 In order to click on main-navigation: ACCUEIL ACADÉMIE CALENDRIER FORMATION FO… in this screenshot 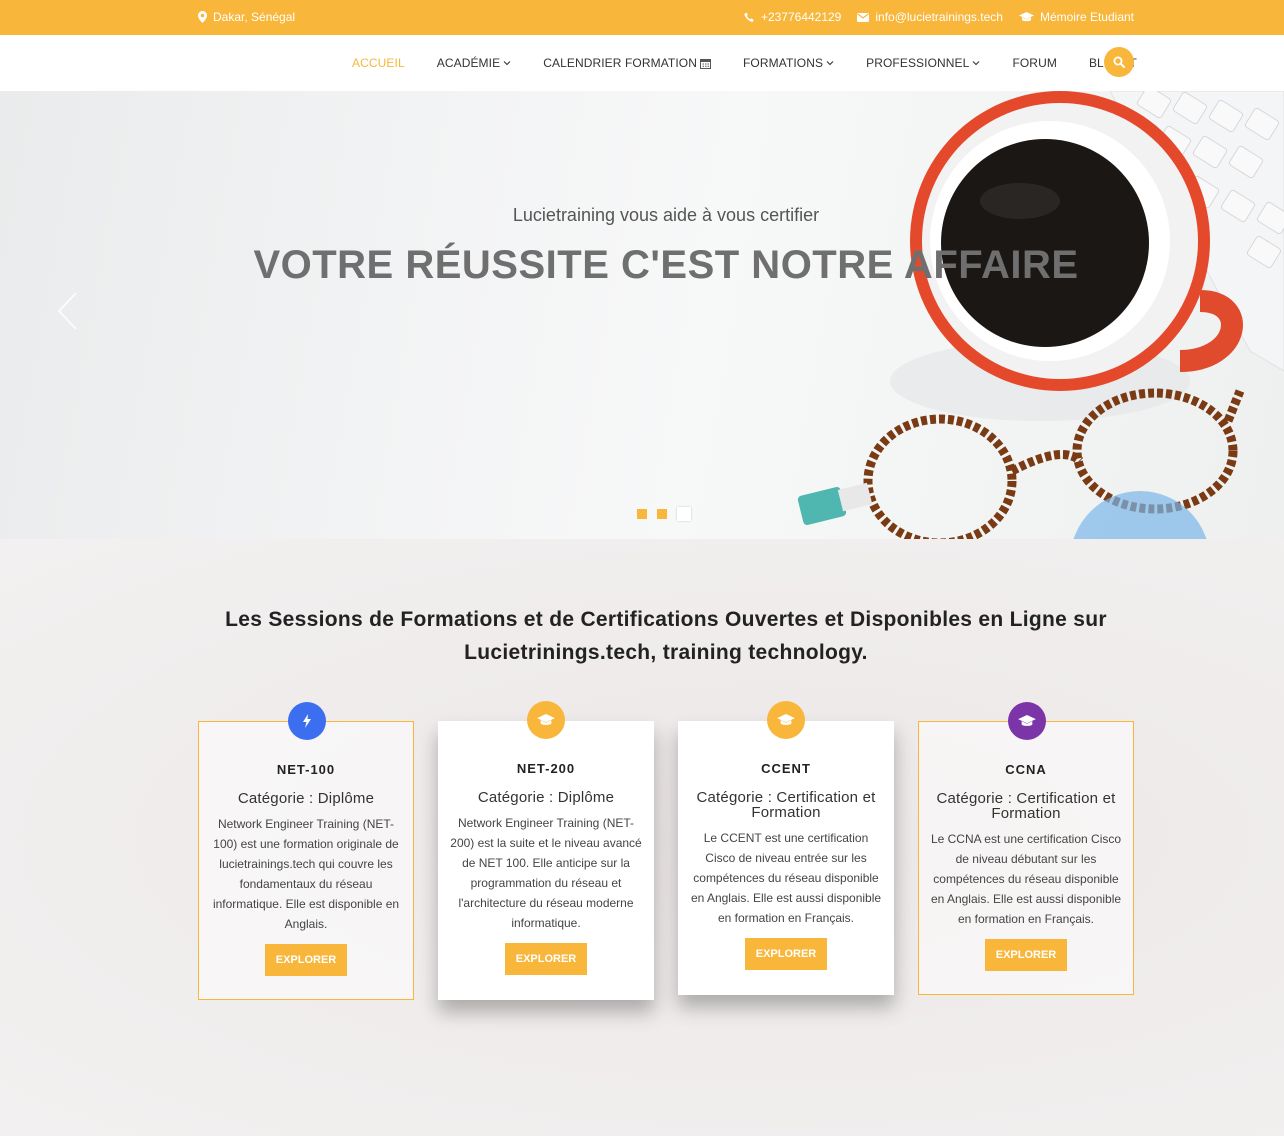, I will do `click(642, 63)`.